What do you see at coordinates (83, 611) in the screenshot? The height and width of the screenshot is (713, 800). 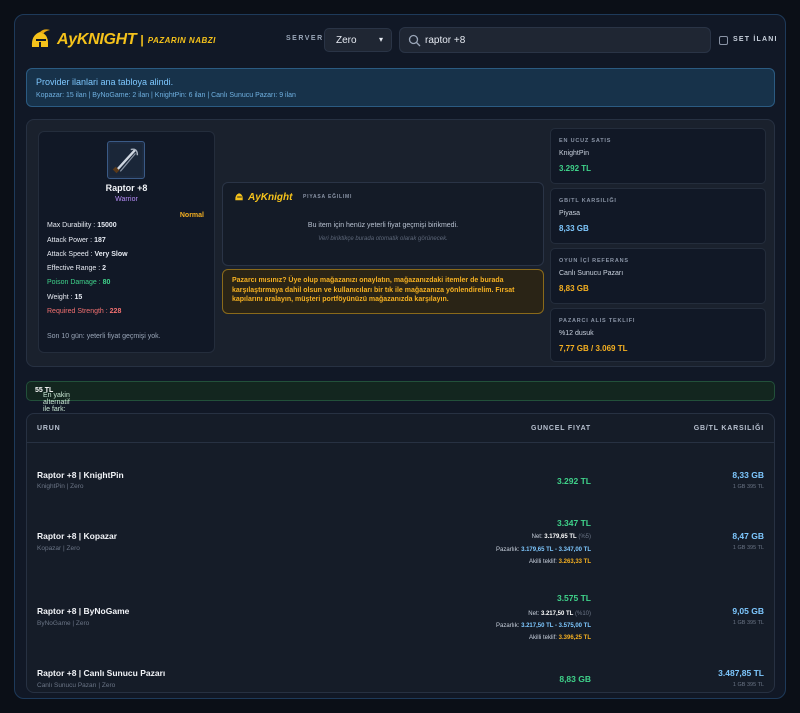 I see `row-name: Raptor +8 | ByNoGame` at bounding box center [83, 611].